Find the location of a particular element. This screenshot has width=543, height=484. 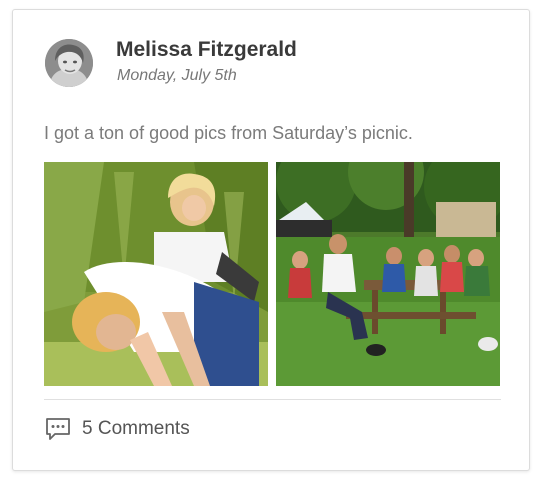

comment-bubble-icon is located at coordinates (58, 429).